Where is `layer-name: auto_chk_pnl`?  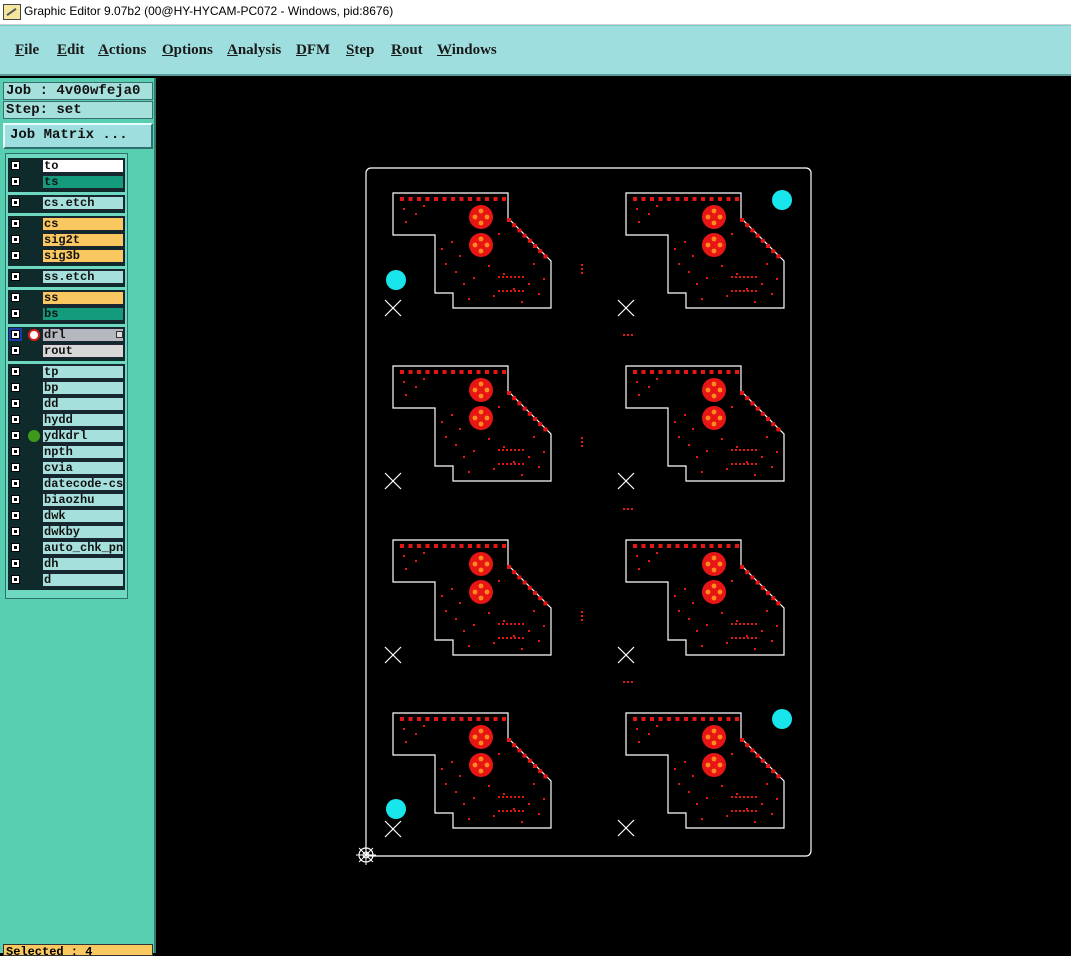 layer-name: auto_chk_pnl is located at coordinates (83, 548).